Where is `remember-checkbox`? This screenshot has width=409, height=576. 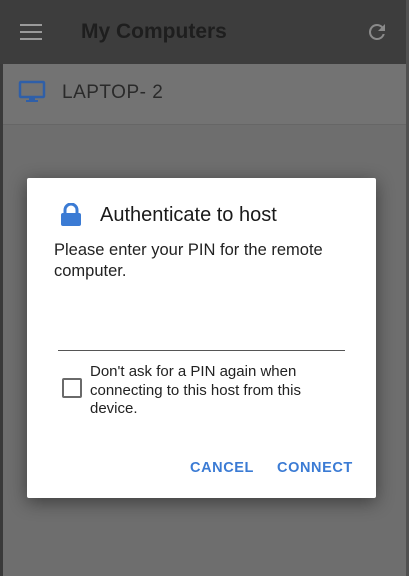 remember-checkbox is located at coordinates (72, 388).